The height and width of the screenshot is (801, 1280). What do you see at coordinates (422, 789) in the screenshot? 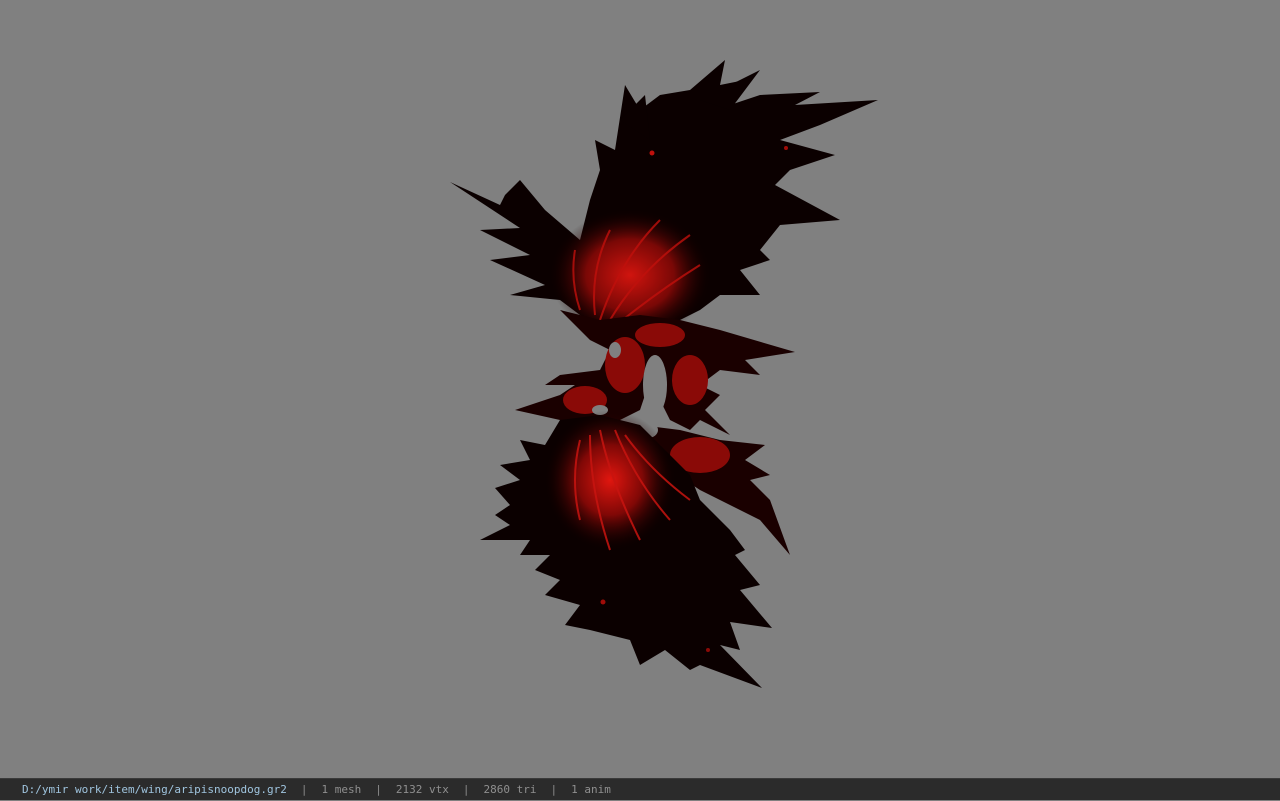
I see `vertex-count: 2132 vtx` at bounding box center [422, 789].